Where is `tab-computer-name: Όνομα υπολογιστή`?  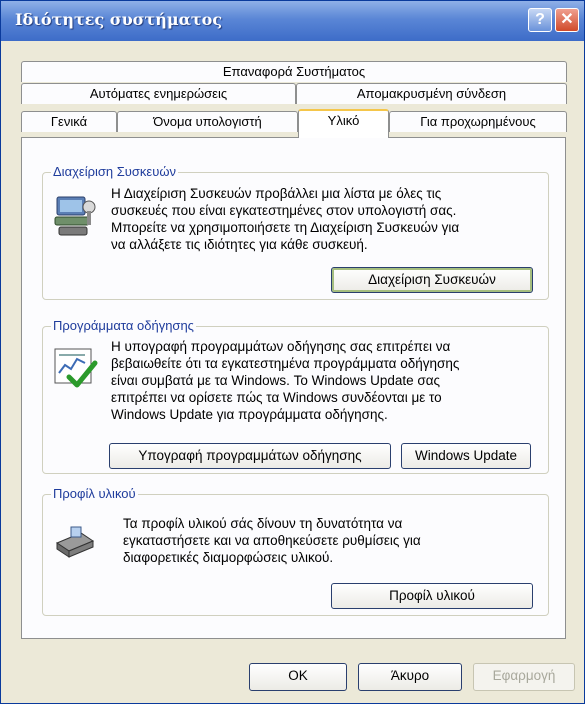 tab-computer-name: Όνομα υπολογιστή is located at coordinates (207, 121).